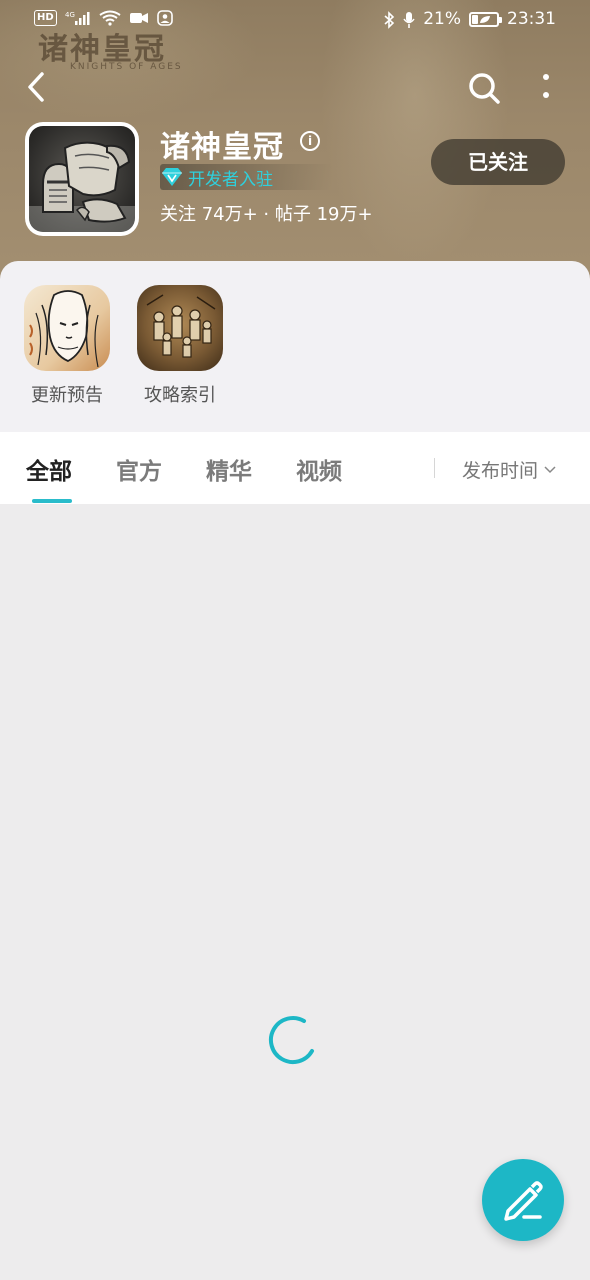  What do you see at coordinates (180, 328) in the screenshot?
I see `battle-scene-icon` at bounding box center [180, 328].